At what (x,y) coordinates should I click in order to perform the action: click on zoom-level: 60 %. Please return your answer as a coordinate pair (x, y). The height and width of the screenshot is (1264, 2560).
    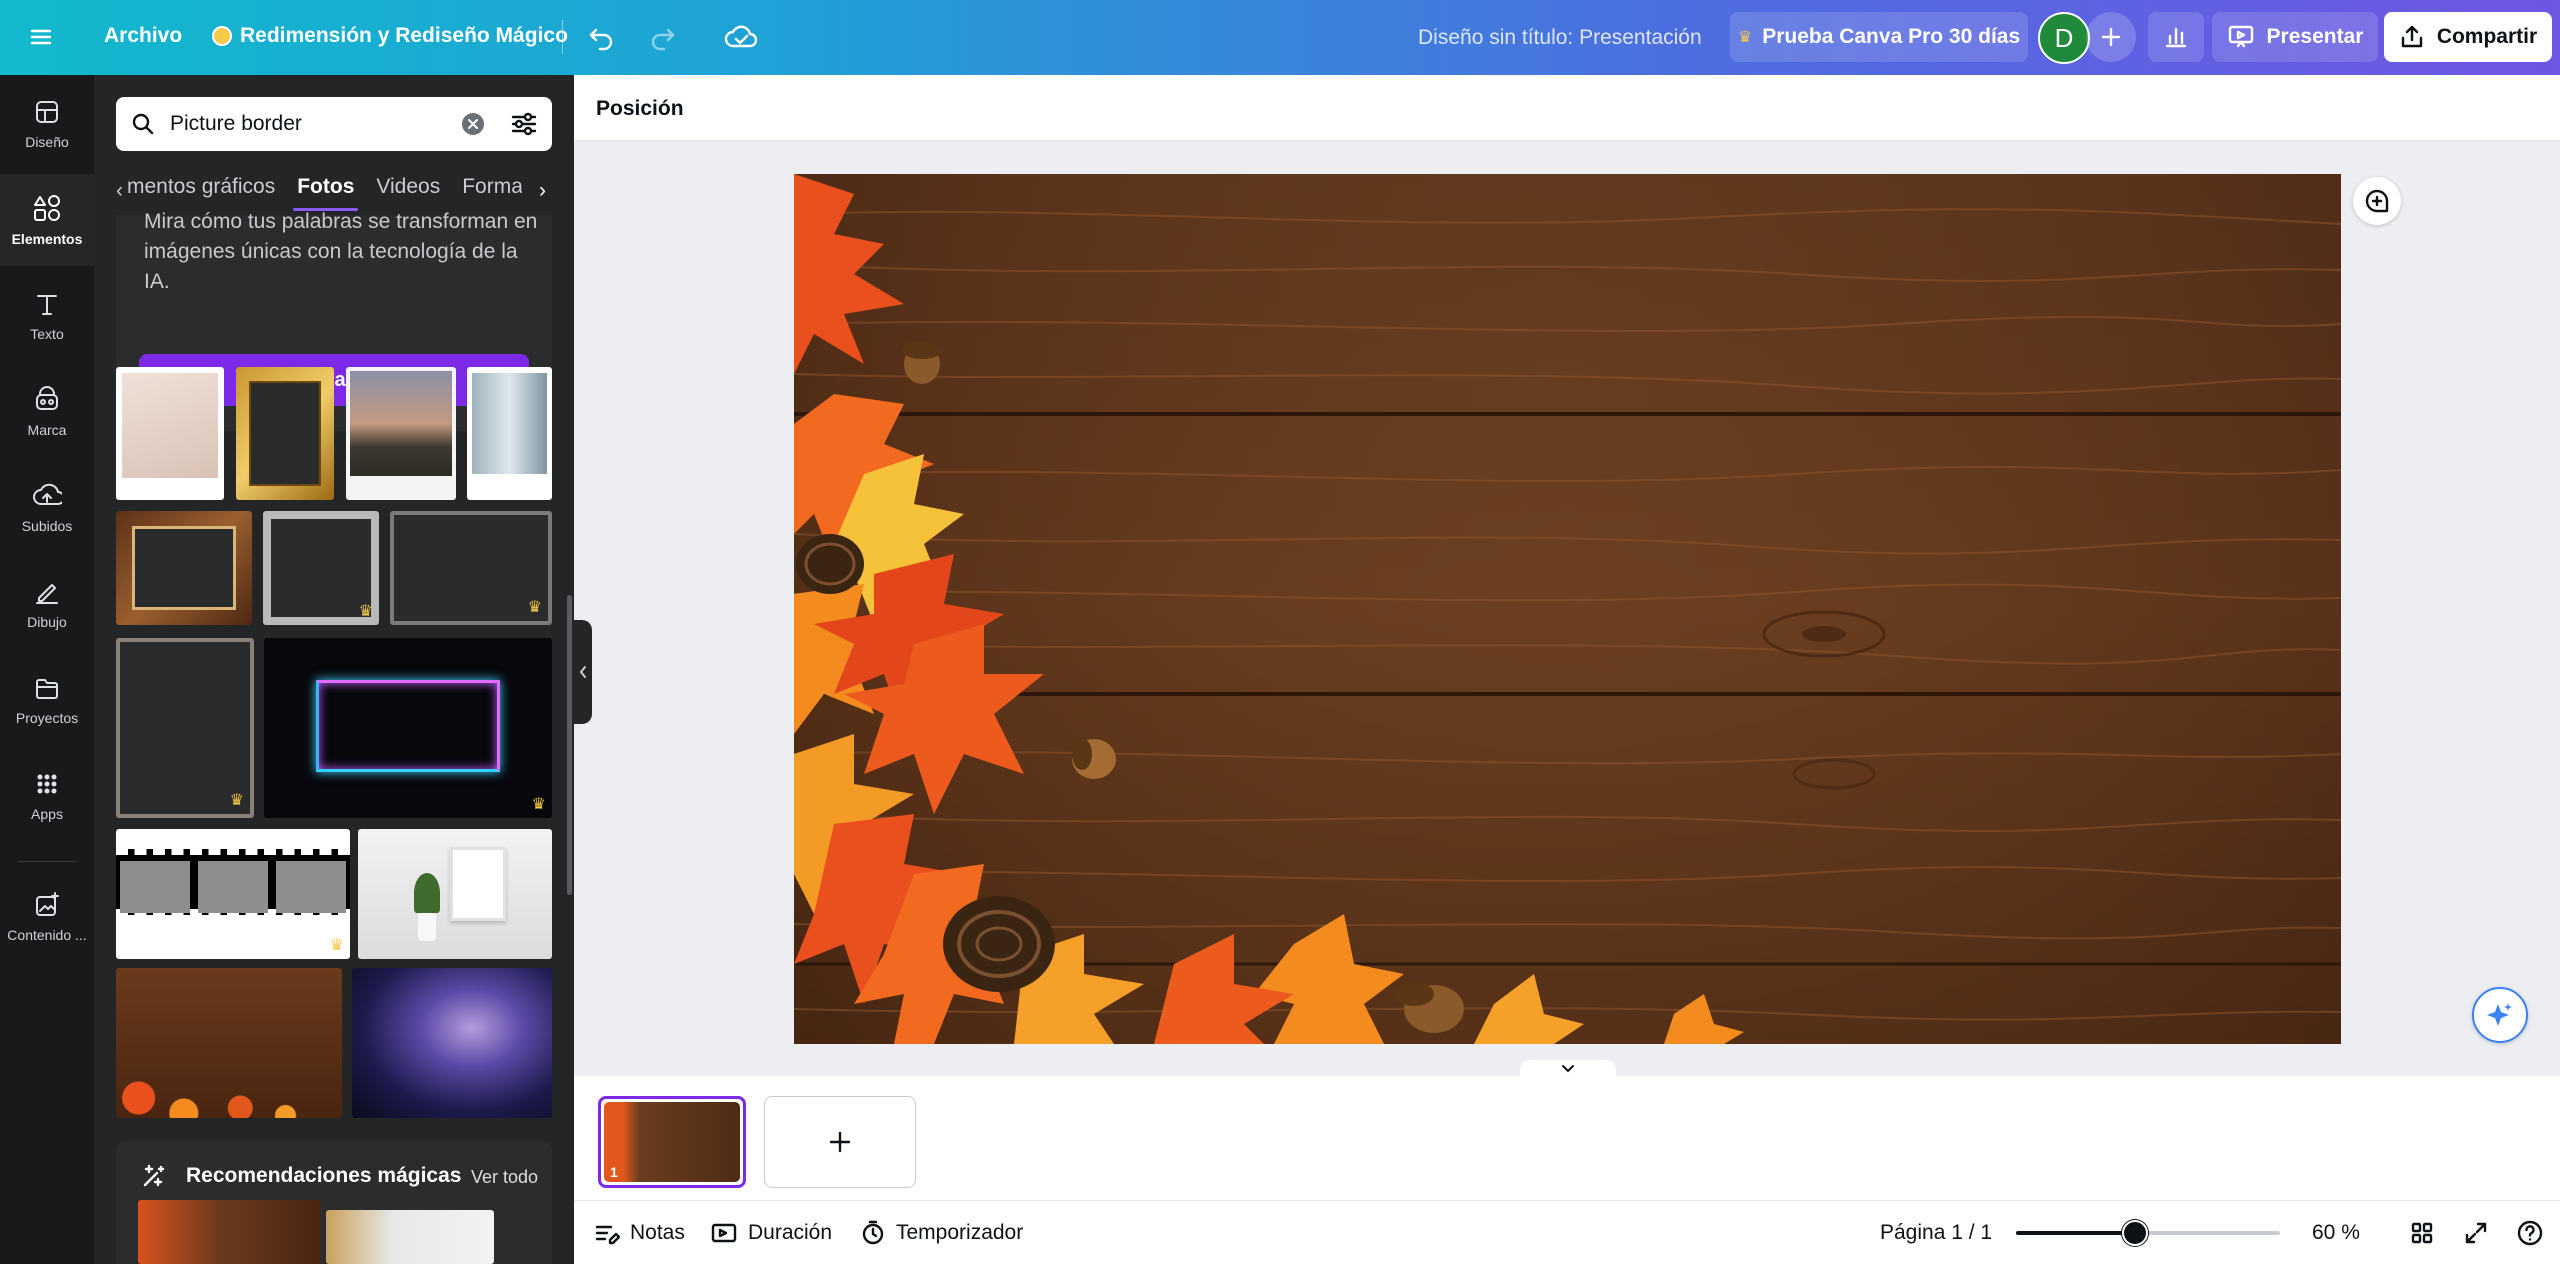
    Looking at the image, I should click on (2336, 1232).